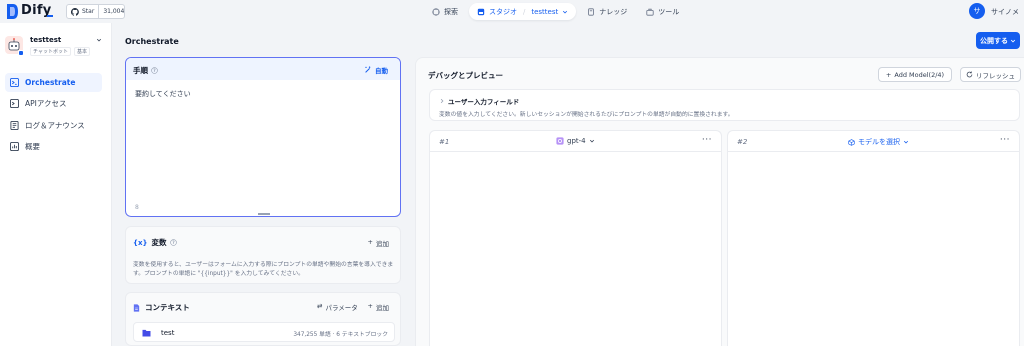 Image resolution: width=1024 pixels, height=346 pixels. I want to click on user-input-title-label: ユーザー入力フィールド, so click(484, 102).